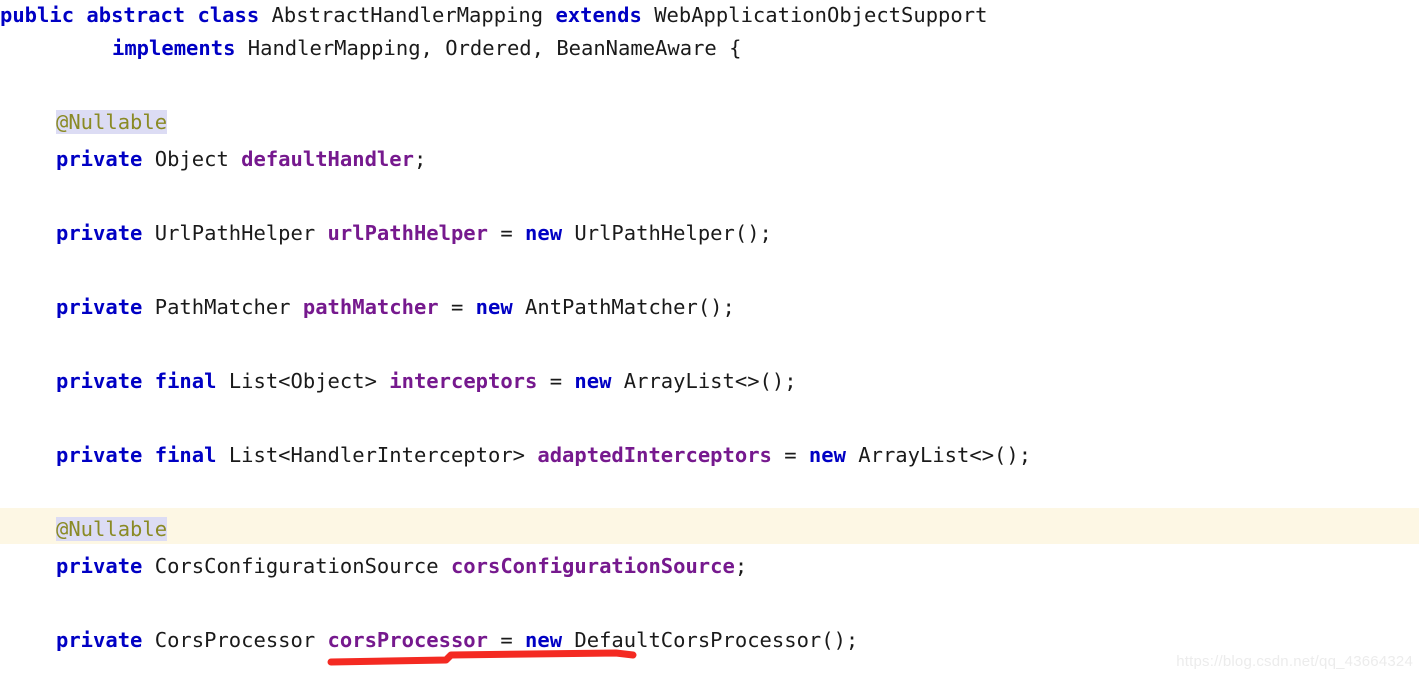 The width and height of the screenshot is (1419, 674). I want to click on token-field: urlPathHelper, so click(407, 233).